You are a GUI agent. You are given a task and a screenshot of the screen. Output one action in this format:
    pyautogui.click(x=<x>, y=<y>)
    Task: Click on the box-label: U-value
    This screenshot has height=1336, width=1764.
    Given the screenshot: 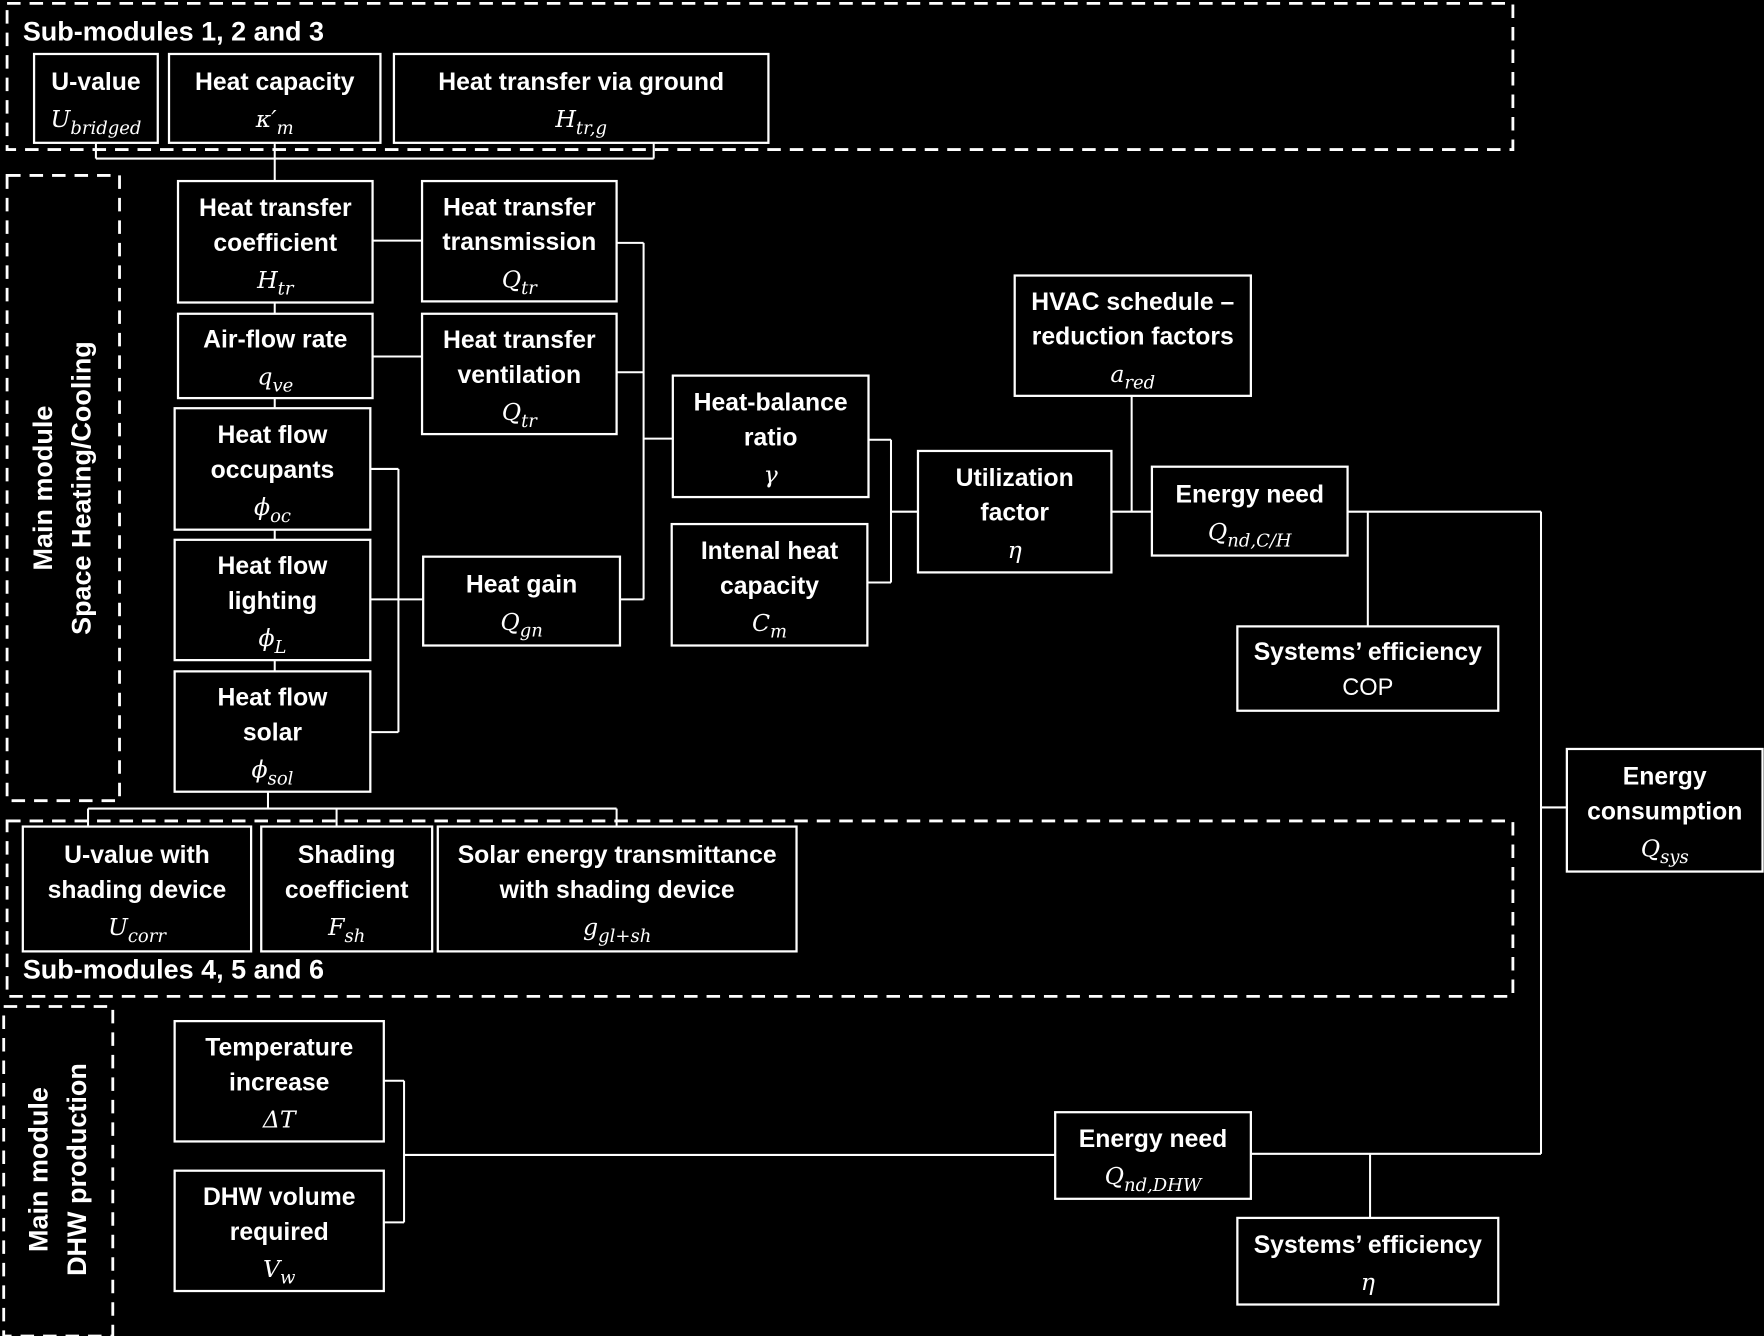 What is the action you would take?
    pyautogui.click(x=95, y=82)
    